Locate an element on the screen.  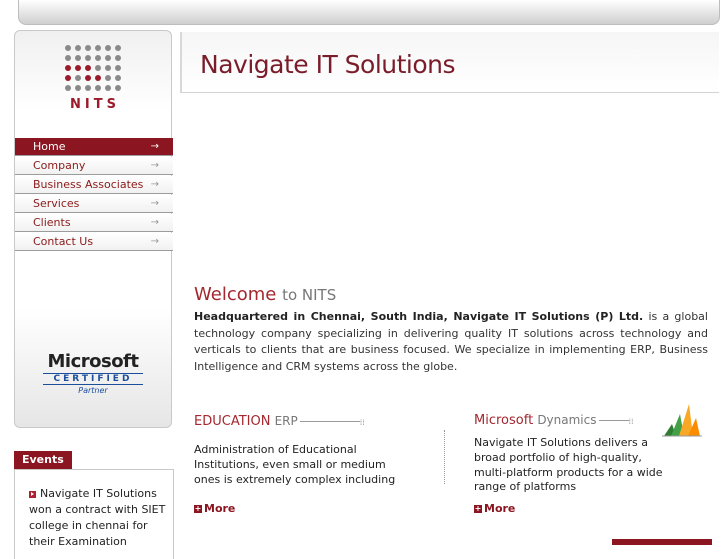
nav-item-home: Home → is located at coordinates (94, 147).